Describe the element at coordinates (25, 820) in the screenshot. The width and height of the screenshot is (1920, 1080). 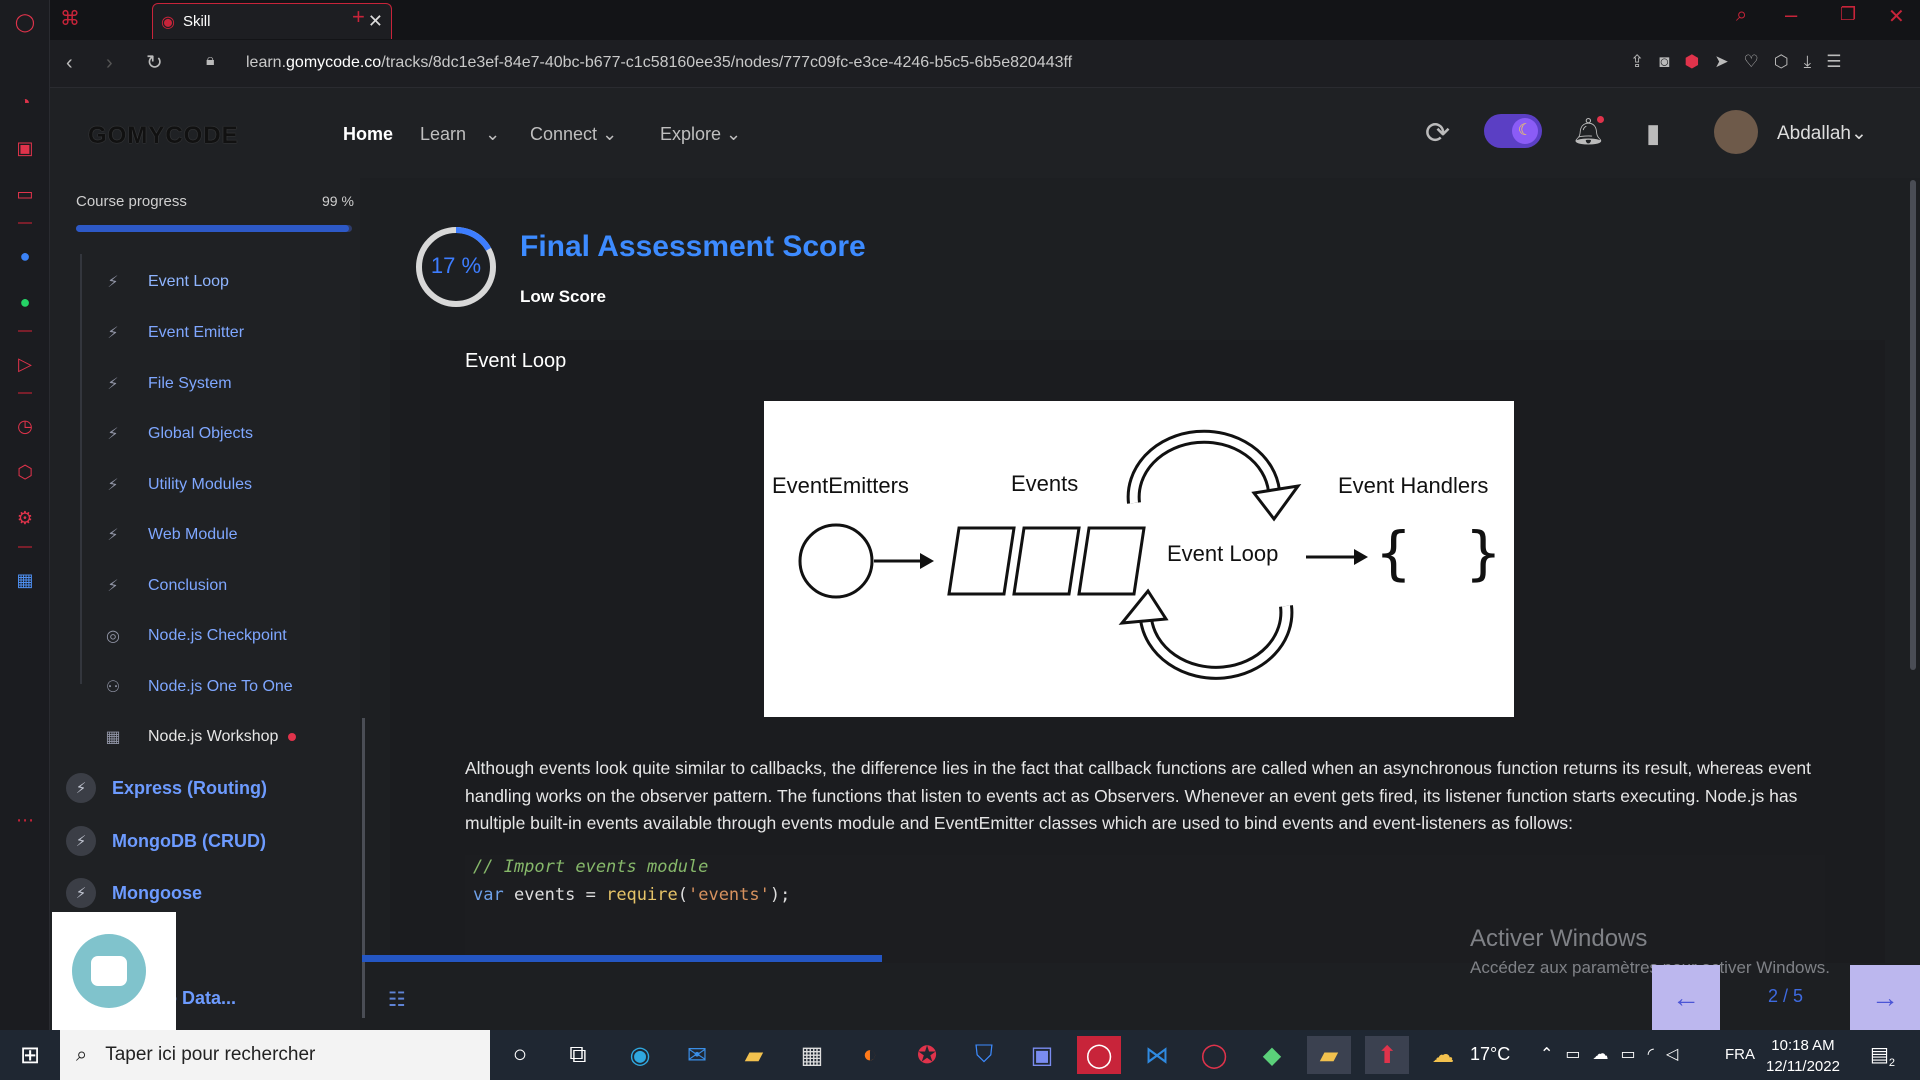
I see `more-icon: ⋯` at that location.